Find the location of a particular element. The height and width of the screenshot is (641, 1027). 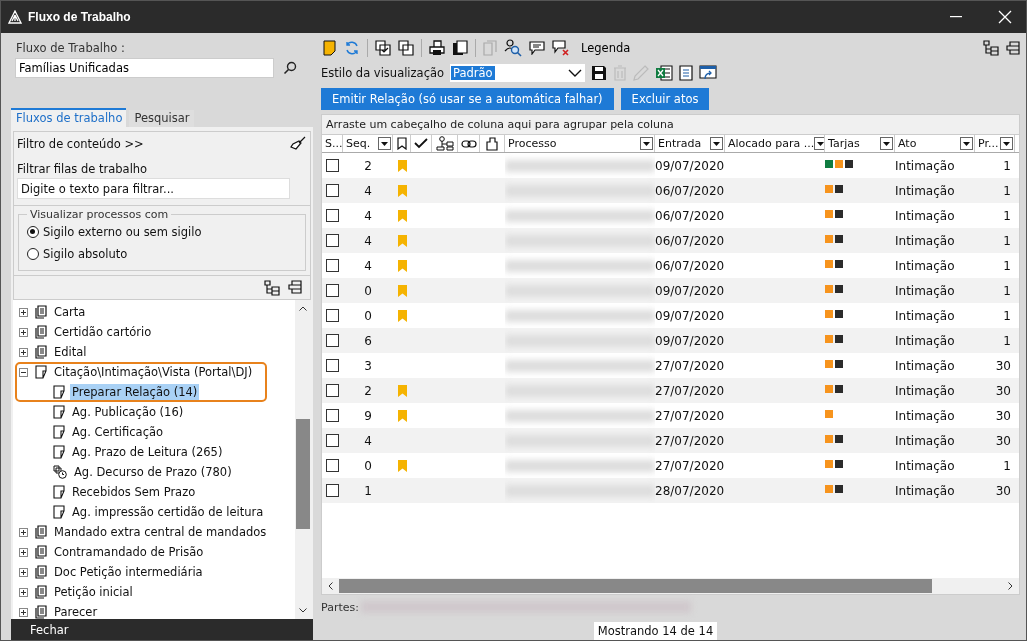

document-list-icon is located at coordinates (686, 73).